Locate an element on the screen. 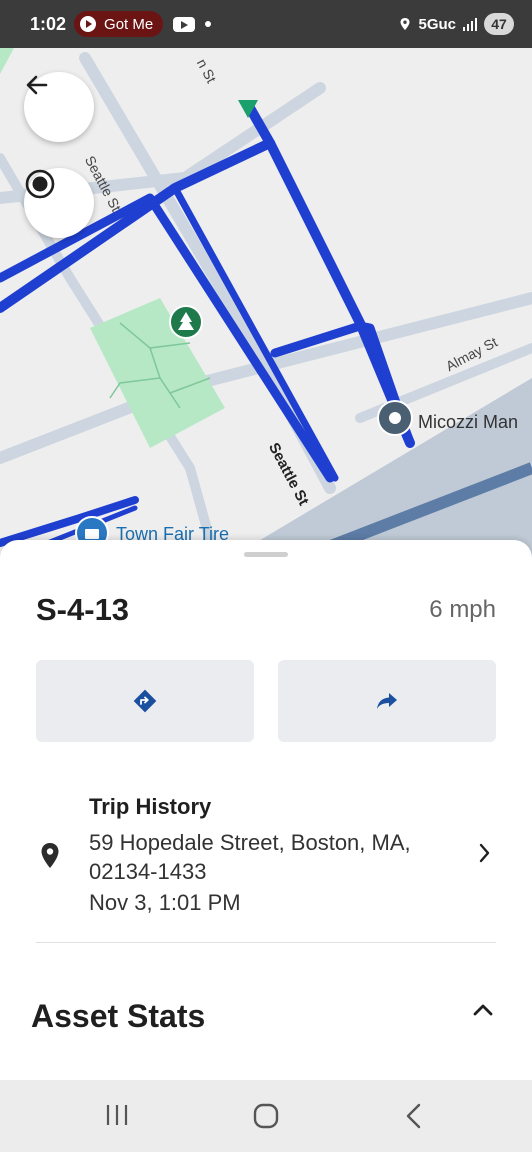 The image size is (532, 1152). directions-button is located at coordinates (145, 701).